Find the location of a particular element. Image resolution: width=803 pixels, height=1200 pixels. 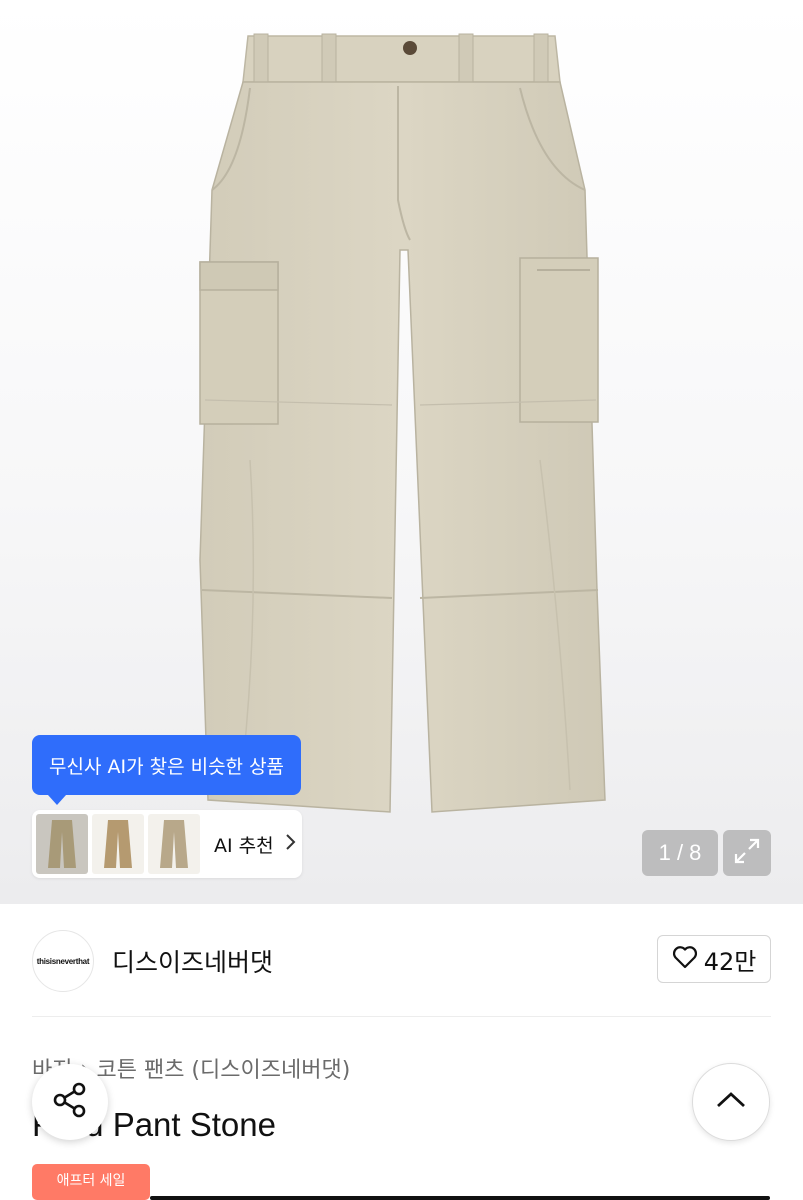

chevron-up-icon is located at coordinates (731, 1102).